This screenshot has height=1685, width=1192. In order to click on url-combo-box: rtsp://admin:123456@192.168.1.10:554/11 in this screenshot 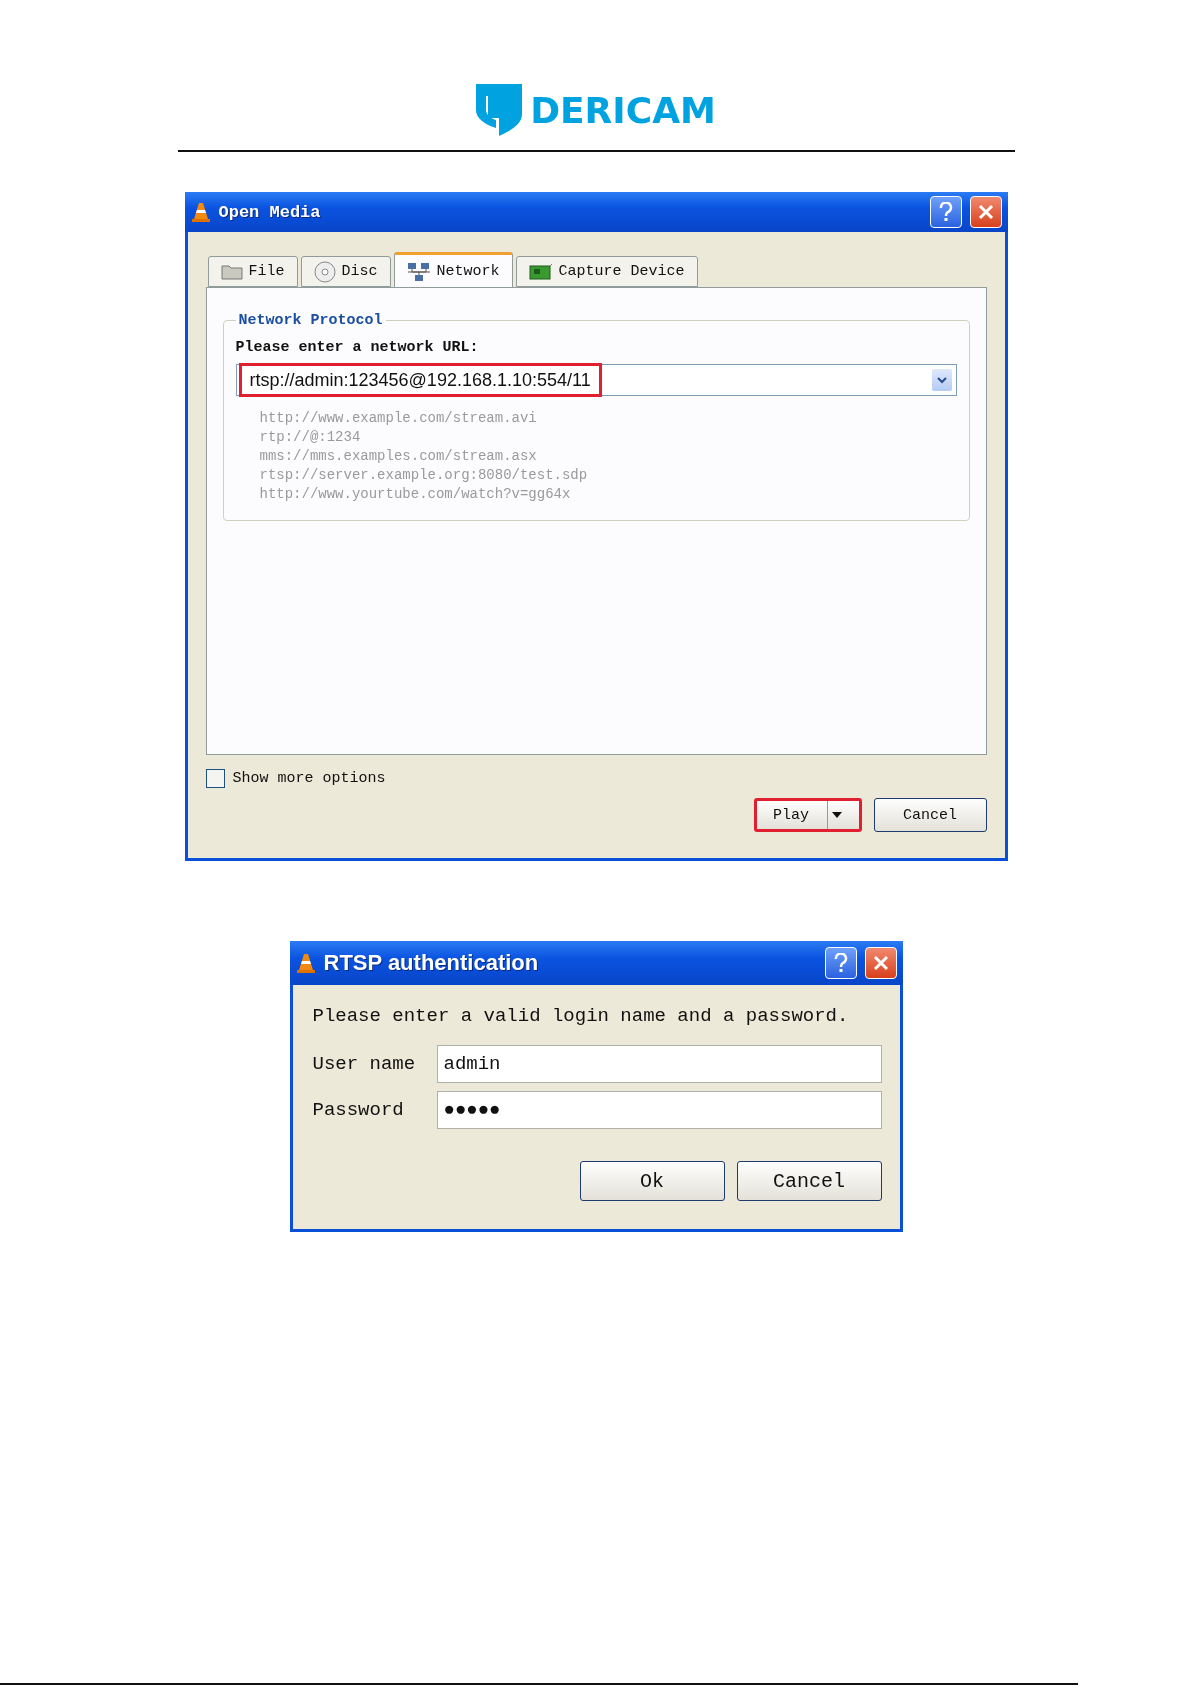, I will do `click(596, 380)`.